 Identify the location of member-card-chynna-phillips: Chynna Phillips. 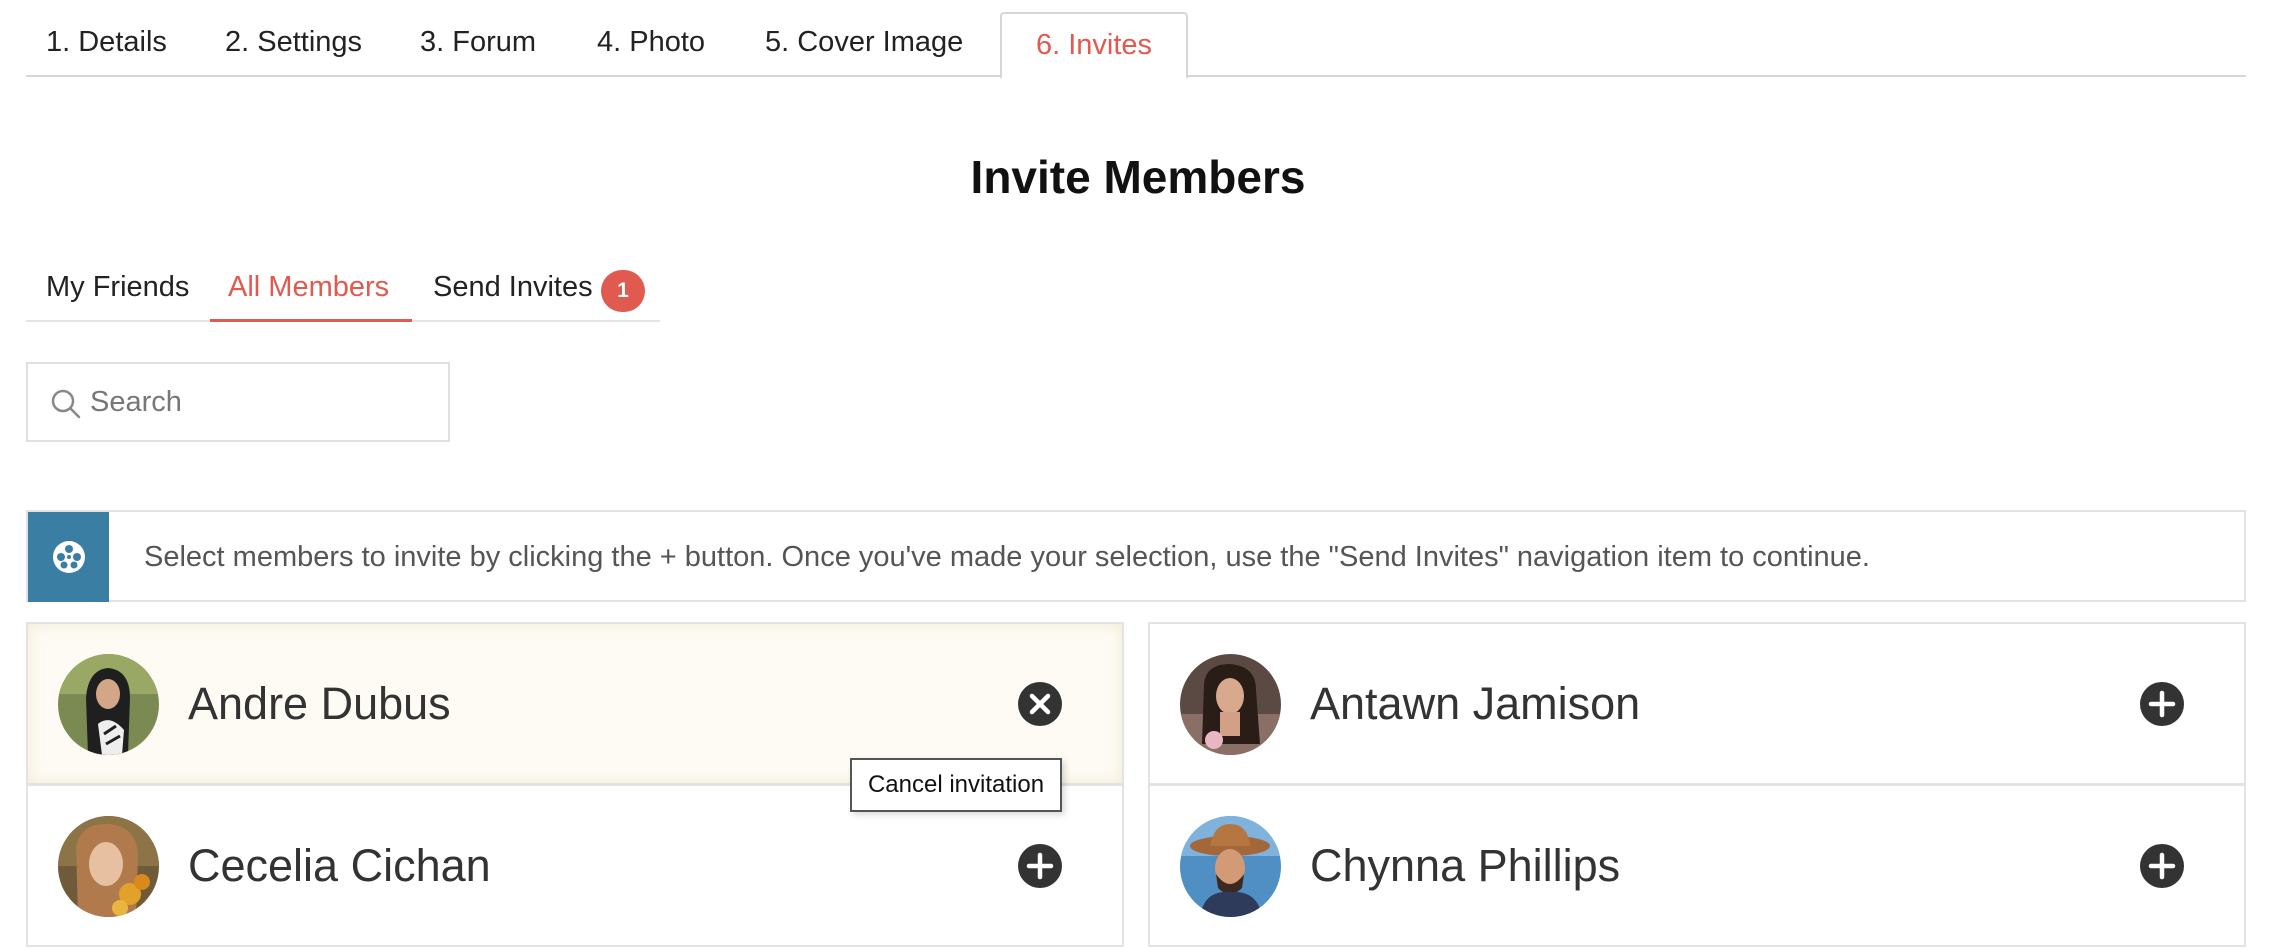
(1697, 865).